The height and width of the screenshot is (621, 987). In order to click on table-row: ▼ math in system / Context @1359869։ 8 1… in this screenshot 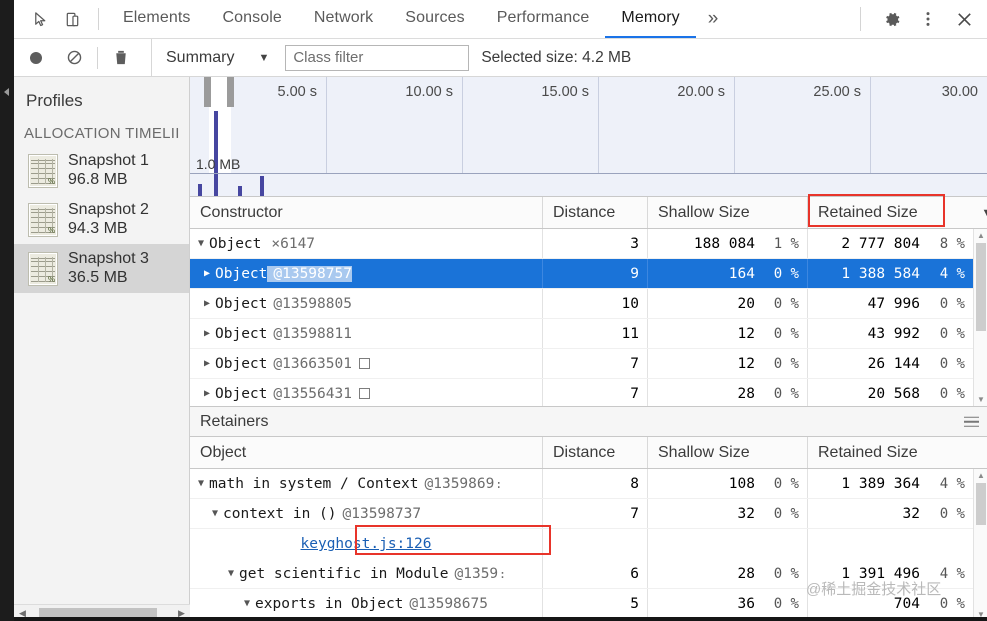, I will do `click(588, 484)`.